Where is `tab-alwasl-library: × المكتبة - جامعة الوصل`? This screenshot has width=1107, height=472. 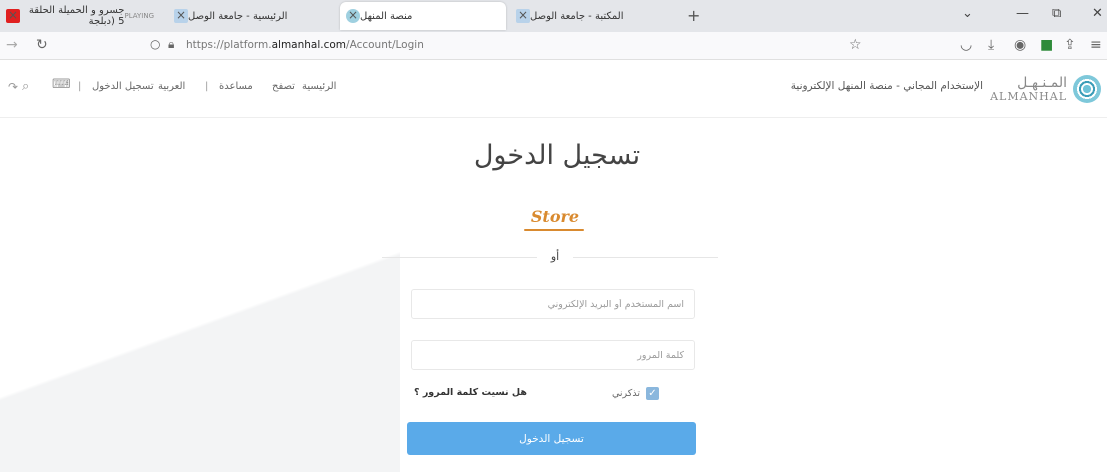
tab-alwasl-library: × المكتبة - جامعة الوصل is located at coordinates (595, 16).